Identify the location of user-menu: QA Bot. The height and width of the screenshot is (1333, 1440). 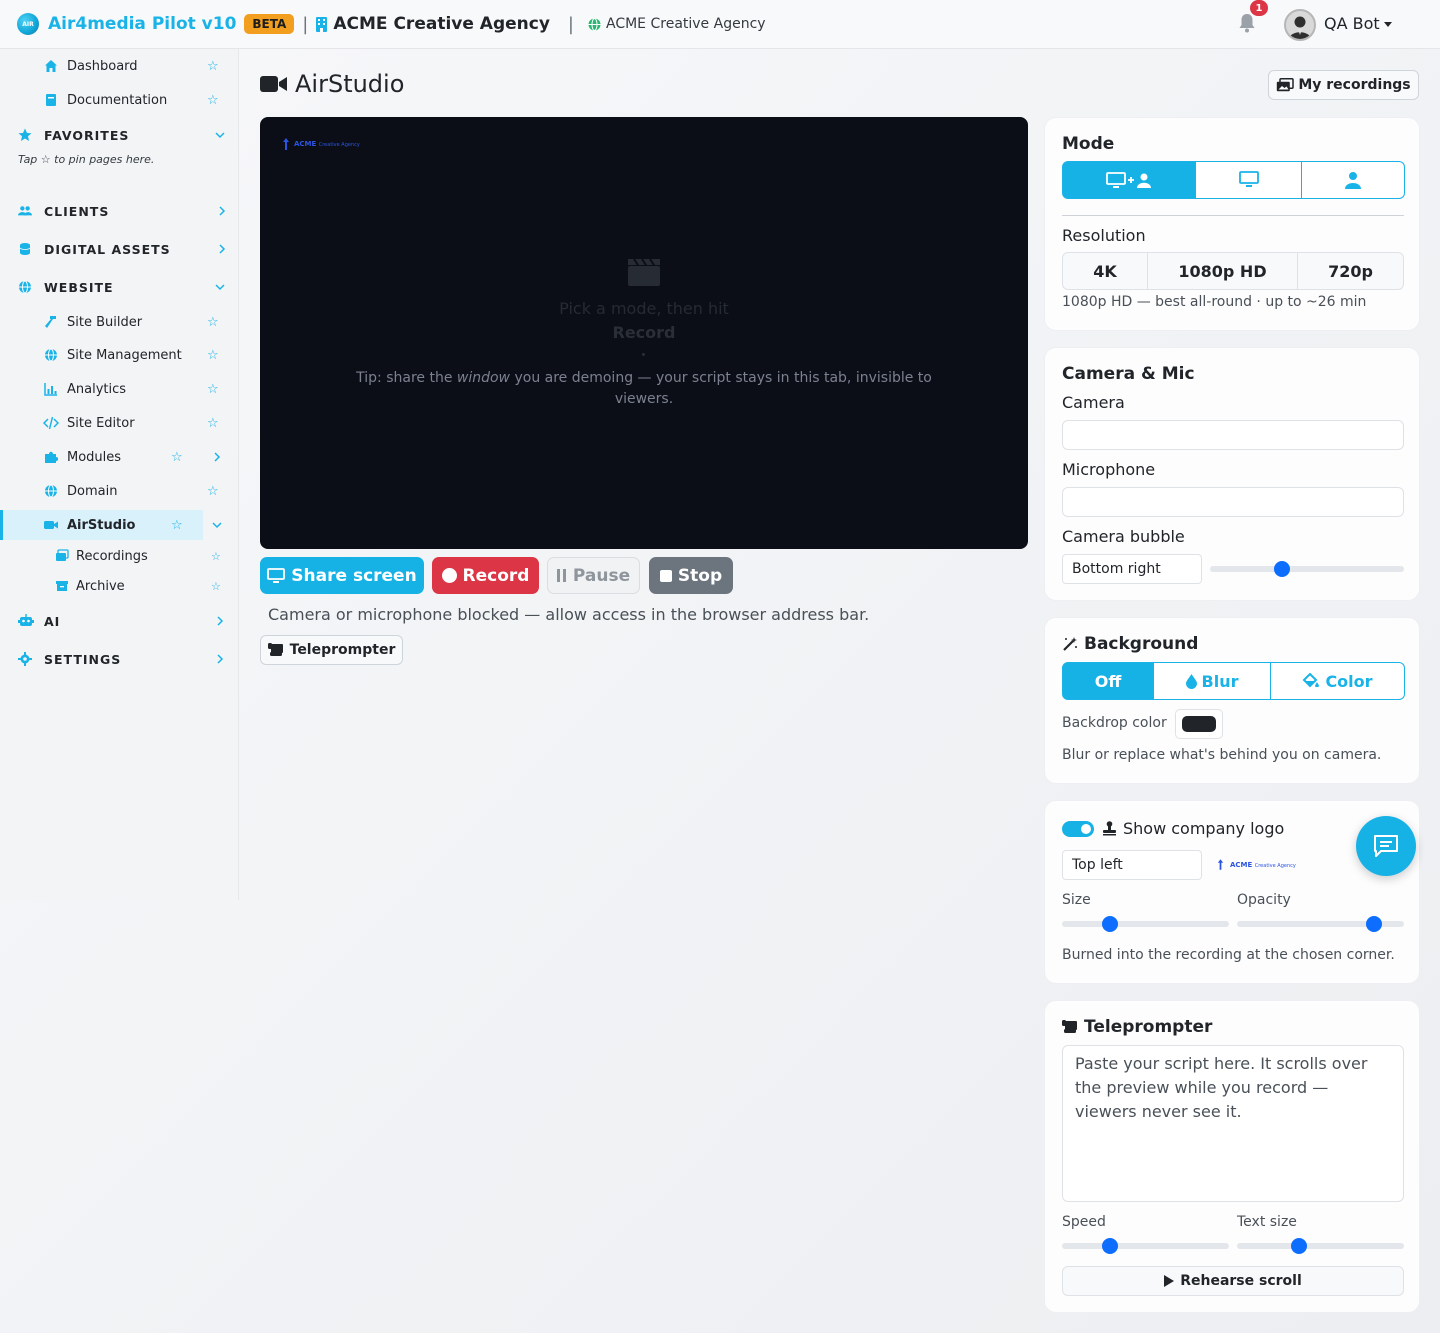
(1352, 23).